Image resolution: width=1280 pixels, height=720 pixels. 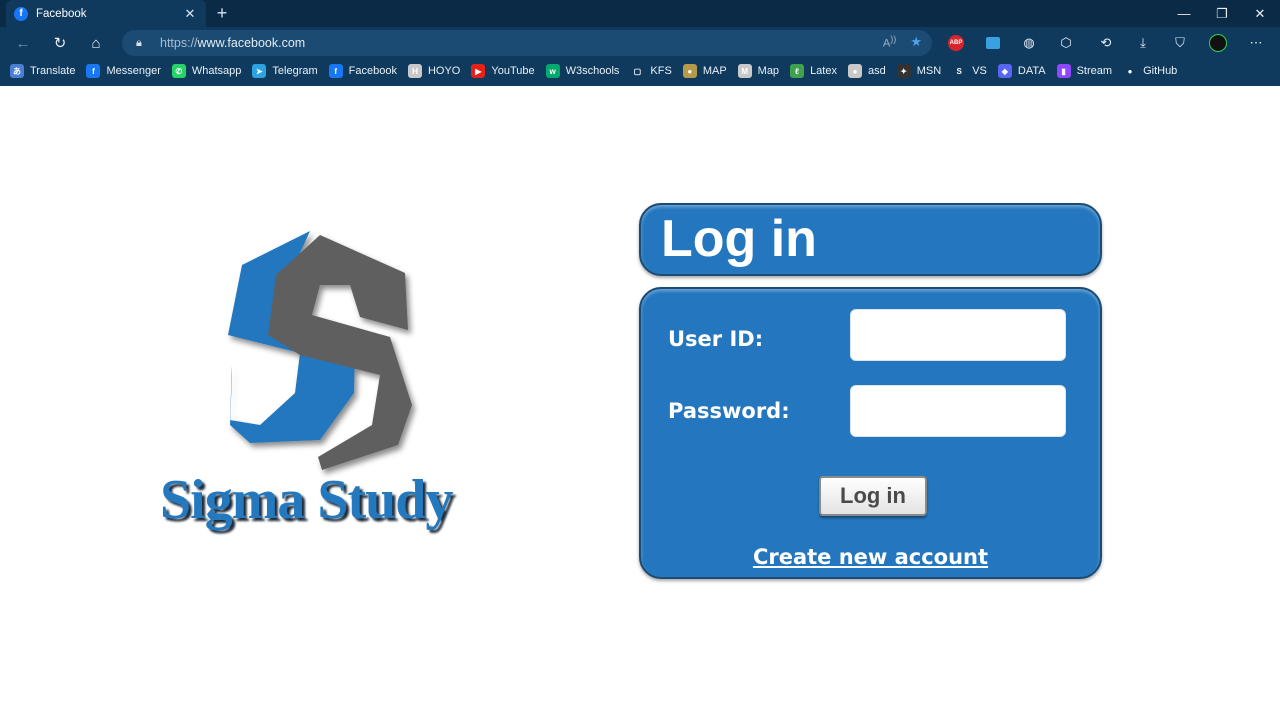 I want to click on bookmark-github: ● GitHub, so click(x=1150, y=71).